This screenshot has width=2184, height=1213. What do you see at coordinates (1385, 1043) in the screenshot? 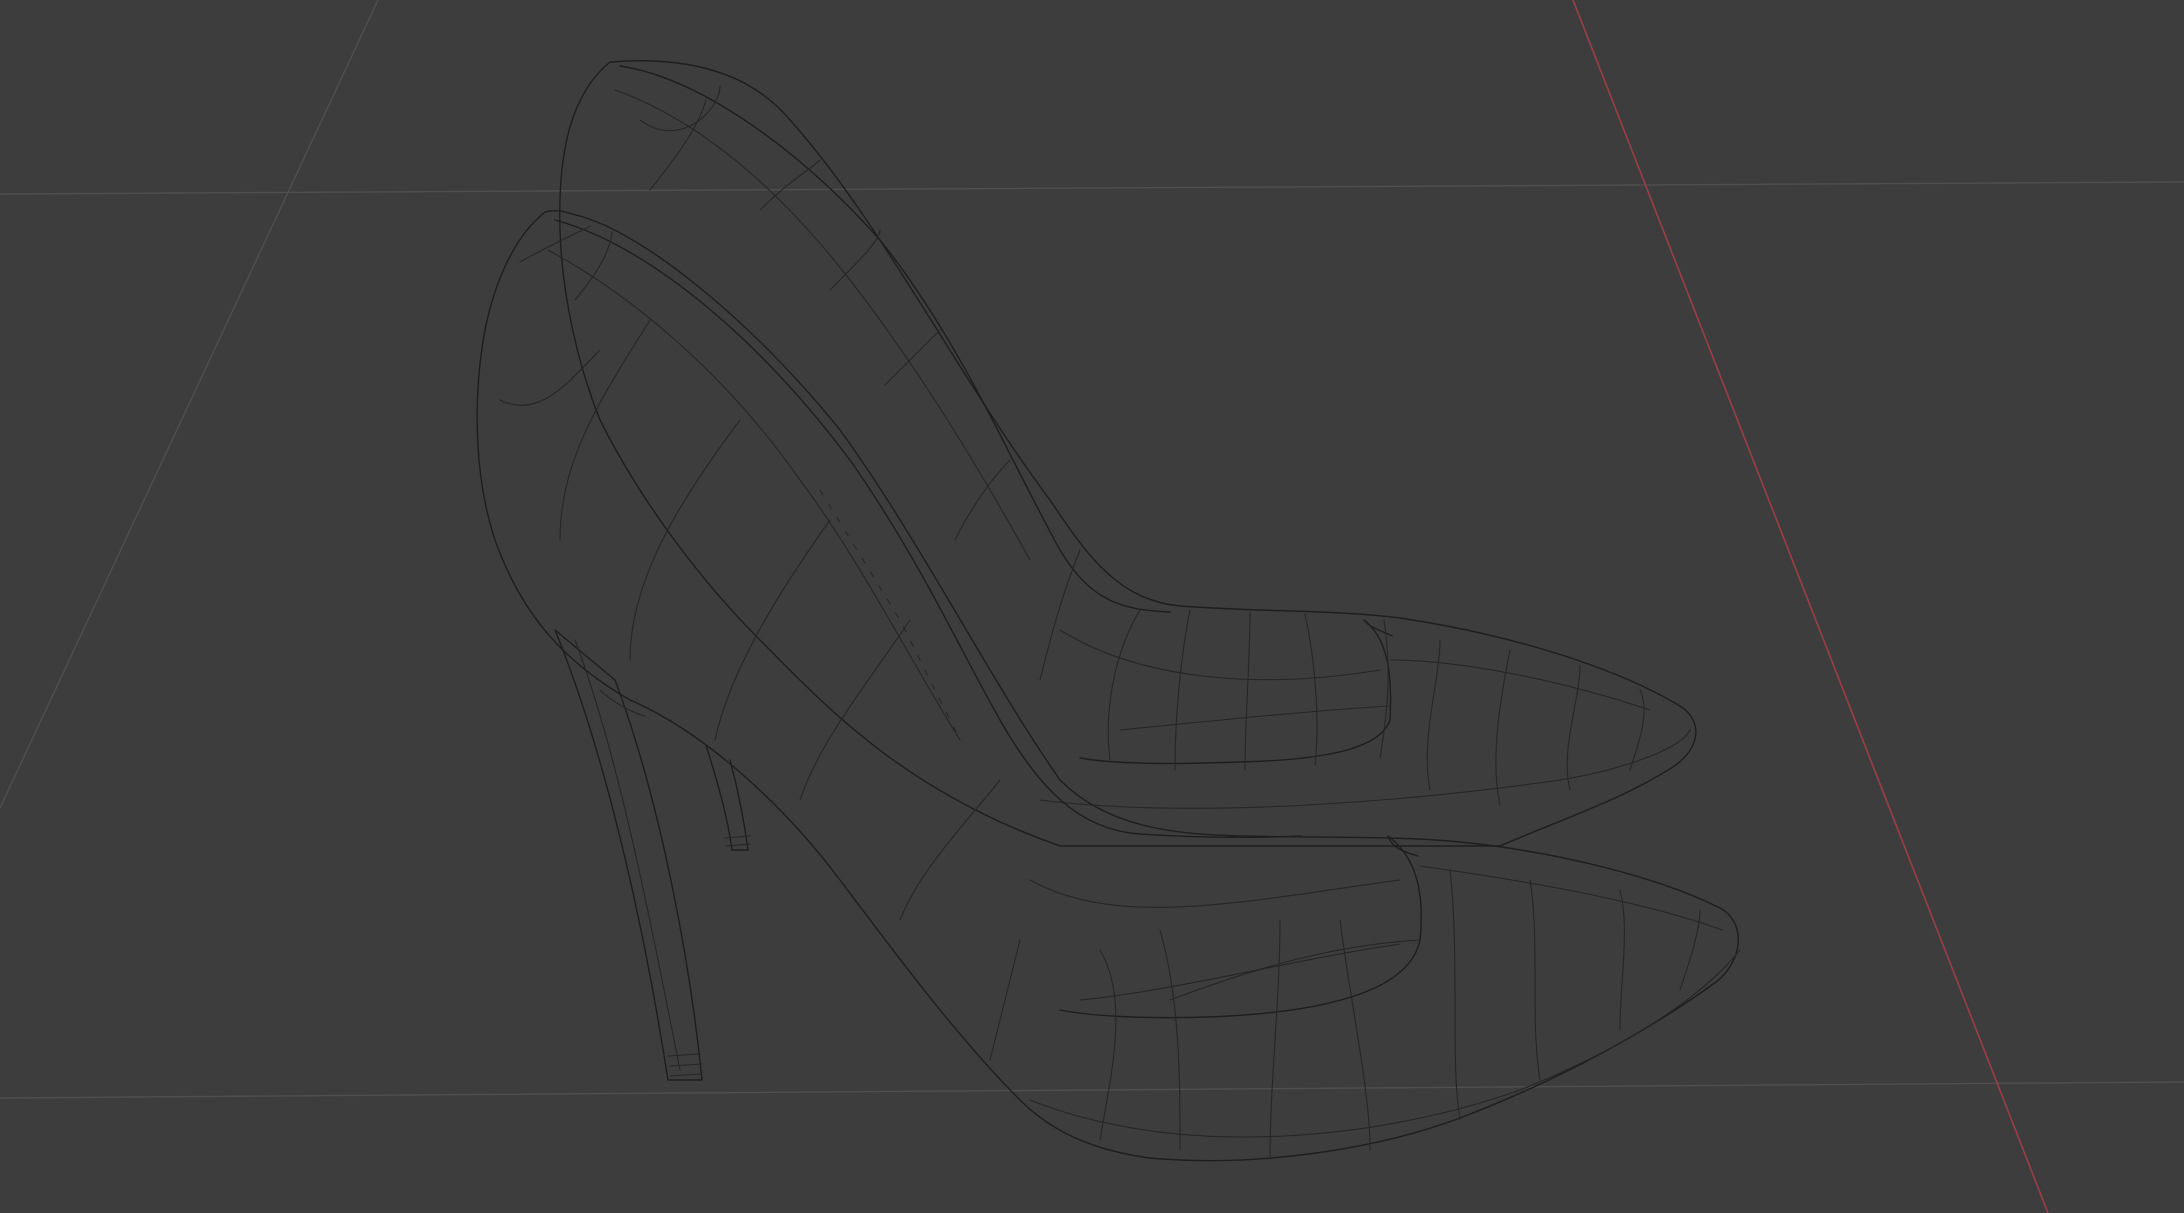
I see `left-shoe-sole-edge` at bounding box center [1385, 1043].